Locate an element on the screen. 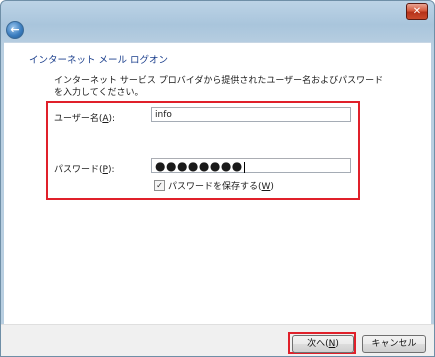 The height and width of the screenshot is (357, 435). close-button: ✕ is located at coordinates (417, 11).